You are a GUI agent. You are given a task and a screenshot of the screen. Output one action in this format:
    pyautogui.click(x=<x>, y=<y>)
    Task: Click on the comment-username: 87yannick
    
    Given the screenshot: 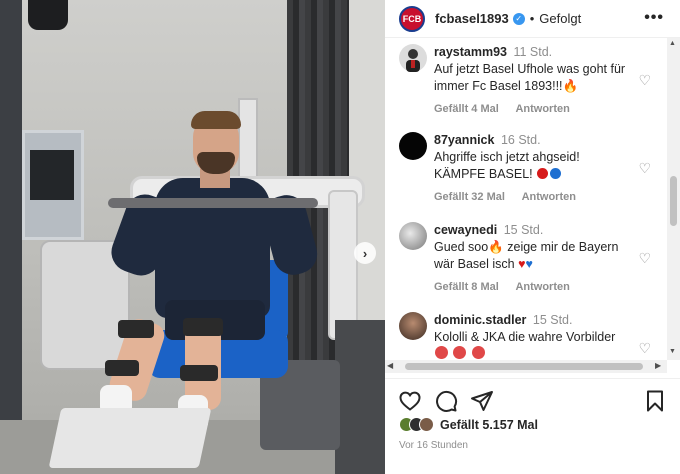 What is the action you would take?
    pyautogui.click(x=464, y=140)
    